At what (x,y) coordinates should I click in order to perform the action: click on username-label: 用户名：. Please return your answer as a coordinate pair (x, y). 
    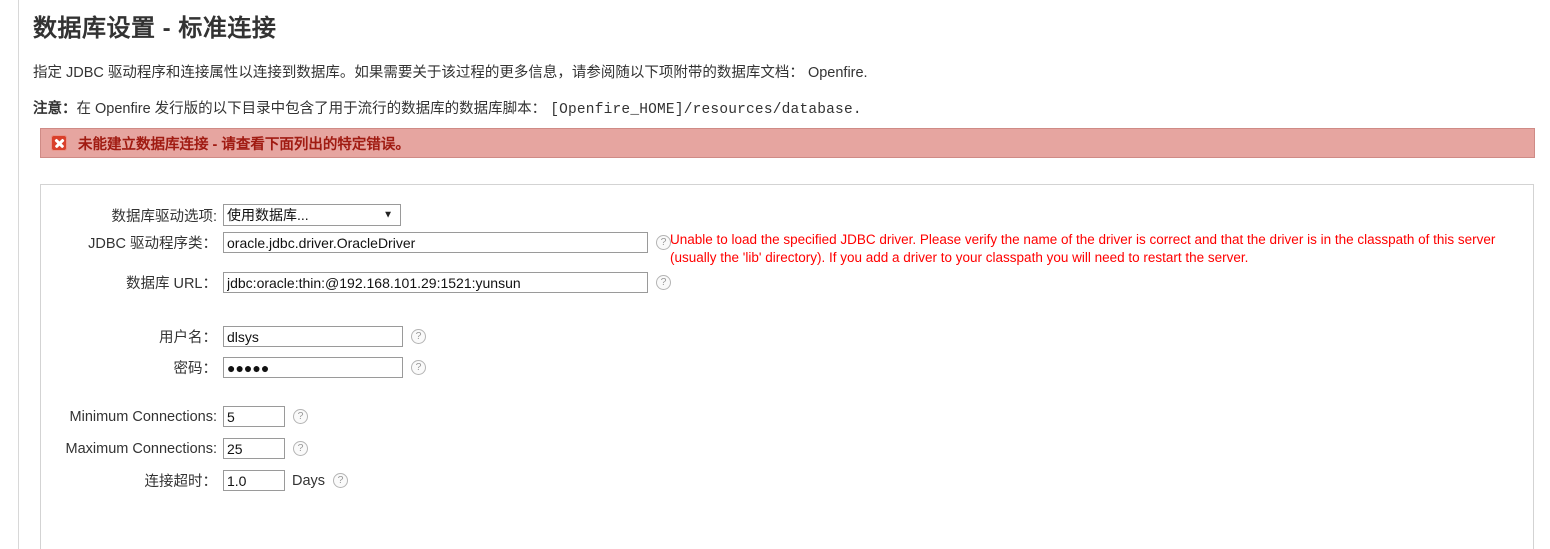
    Looking at the image, I should click on (188, 338).